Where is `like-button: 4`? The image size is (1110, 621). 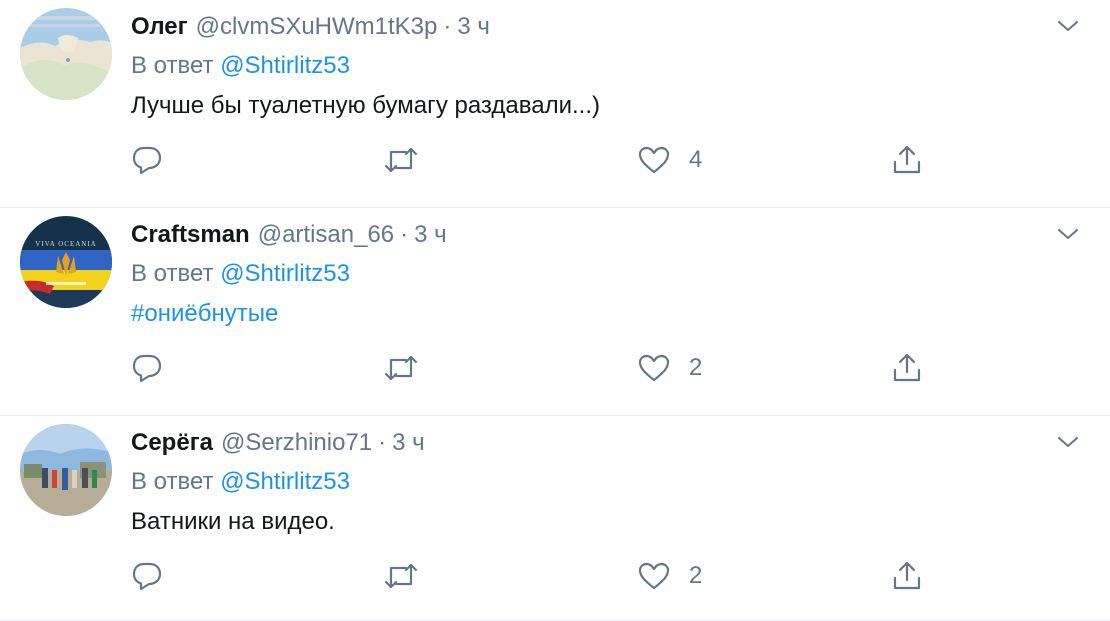
like-button: 4 is located at coordinates (669, 160).